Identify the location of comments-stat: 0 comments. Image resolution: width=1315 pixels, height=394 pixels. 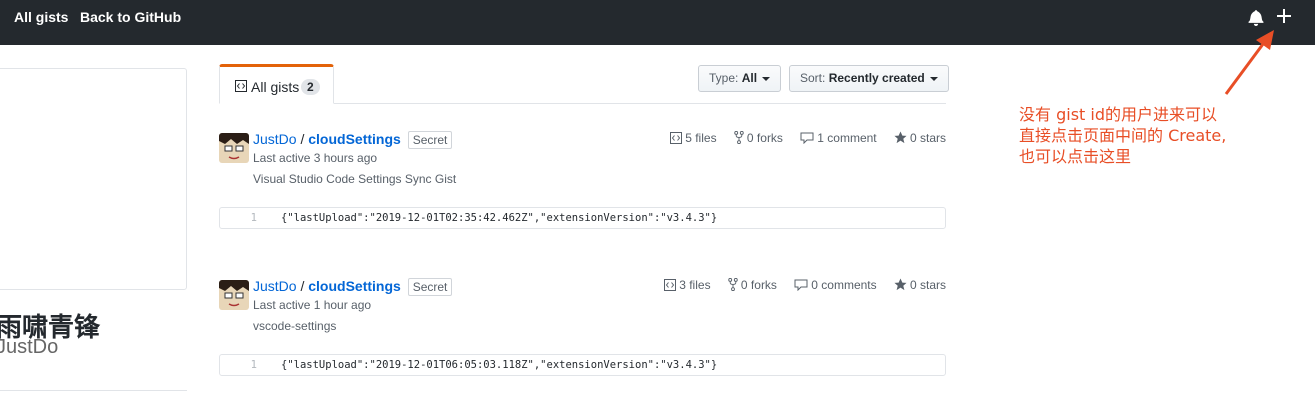
(835, 285).